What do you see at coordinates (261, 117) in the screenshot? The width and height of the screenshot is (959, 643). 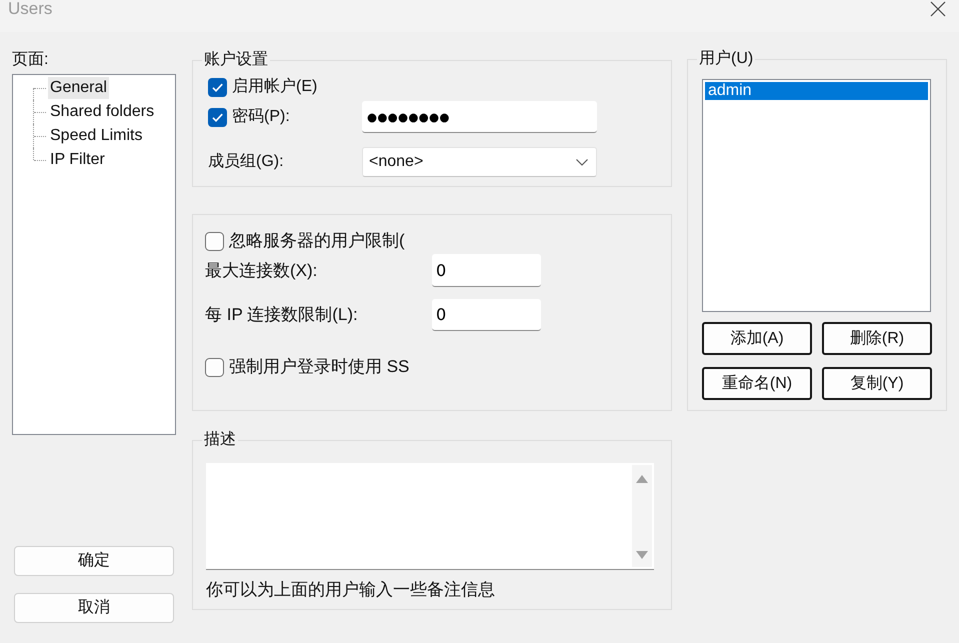 I see `checkbox-label: 密码(P):` at bounding box center [261, 117].